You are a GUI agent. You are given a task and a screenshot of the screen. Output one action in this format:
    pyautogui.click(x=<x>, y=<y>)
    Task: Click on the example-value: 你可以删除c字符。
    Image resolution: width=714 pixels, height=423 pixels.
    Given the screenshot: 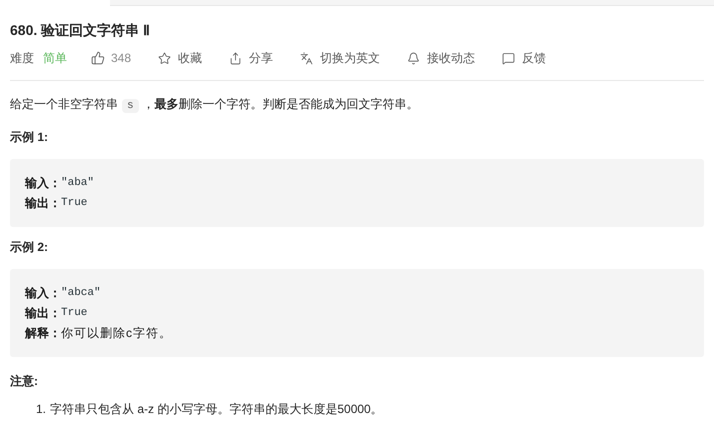 What is the action you would take?
    pyautogui.click(x=116, y=333)
    